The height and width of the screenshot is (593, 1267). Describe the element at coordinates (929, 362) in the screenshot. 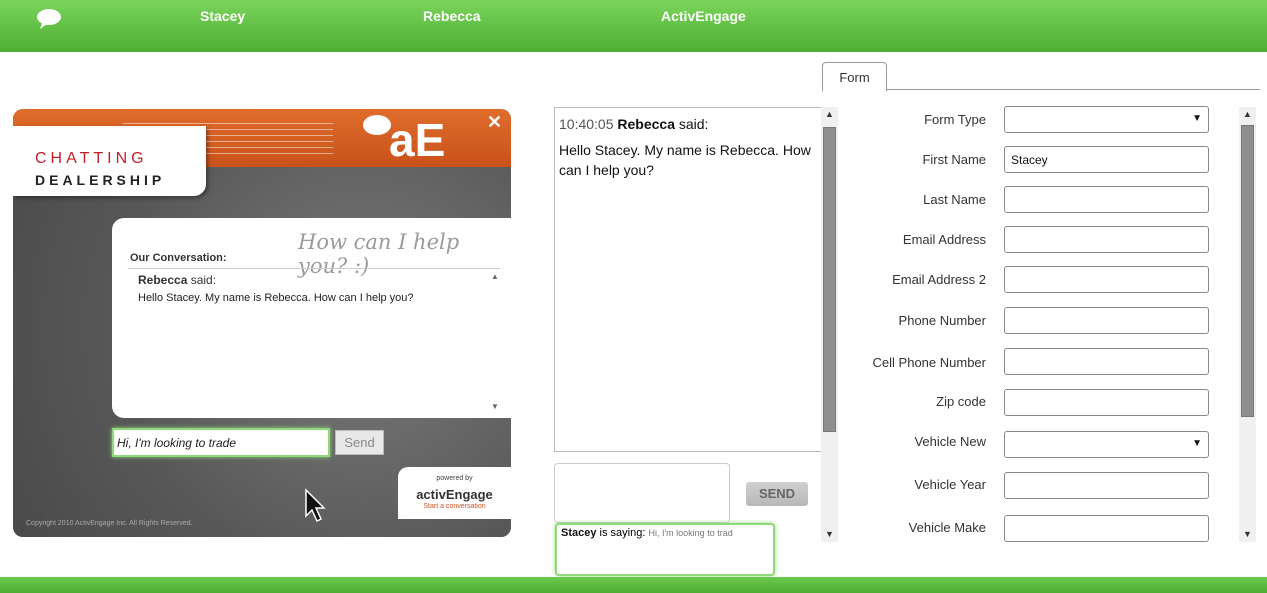

I see `cell-phone-number-label: Cell Phone Number` at that location.